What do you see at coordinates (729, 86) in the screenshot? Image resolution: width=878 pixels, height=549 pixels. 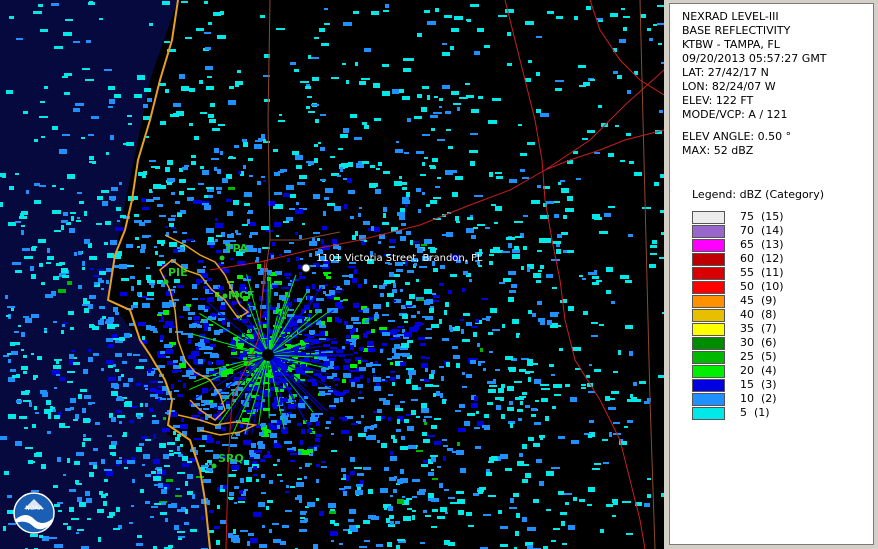 I see `longitude: LON: 82/24/07 W` at bounding box center [729, 86].